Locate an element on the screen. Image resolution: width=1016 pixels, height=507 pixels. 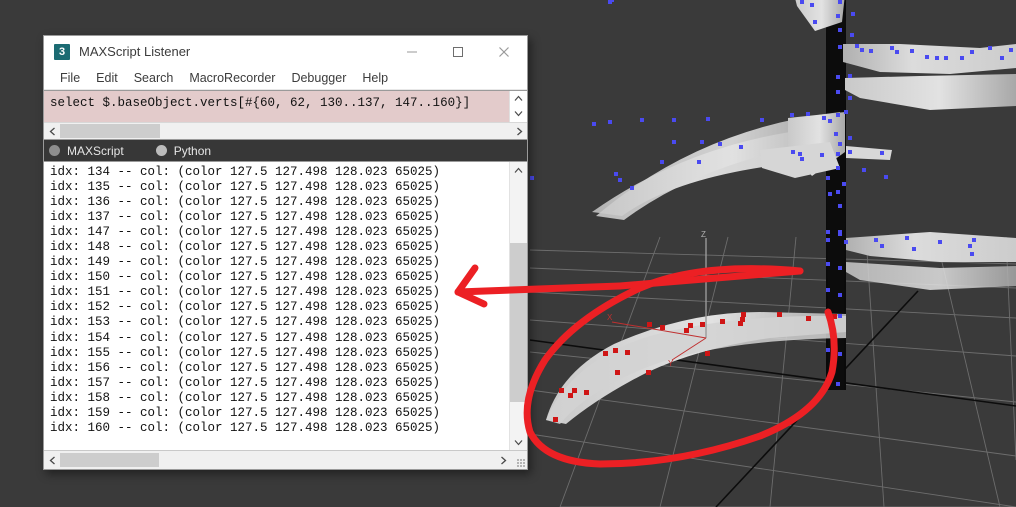
output-scroll-down-button is located at coordinates (518, 442).